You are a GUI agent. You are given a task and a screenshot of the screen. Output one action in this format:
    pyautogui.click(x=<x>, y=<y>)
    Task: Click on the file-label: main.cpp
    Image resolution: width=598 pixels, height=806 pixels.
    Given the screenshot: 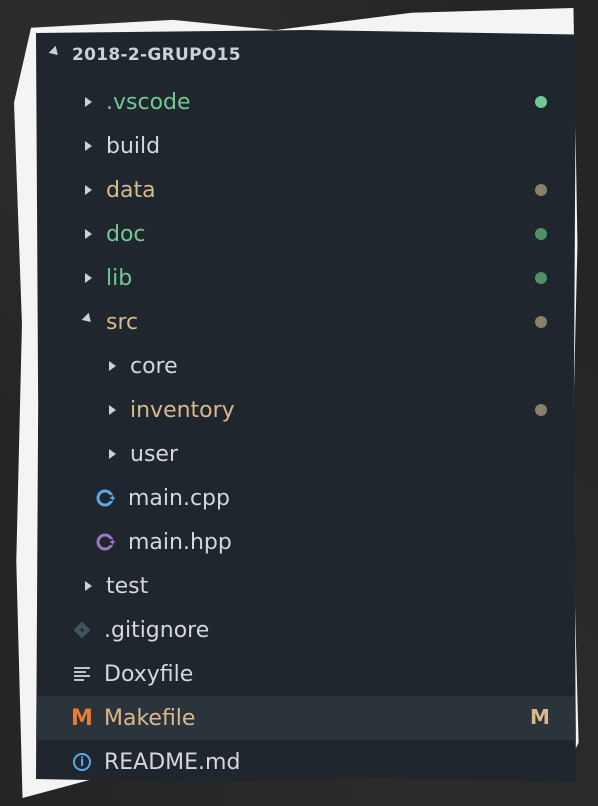 What is the action you would take?
    pyautogui.click(x=179, y=498)
    